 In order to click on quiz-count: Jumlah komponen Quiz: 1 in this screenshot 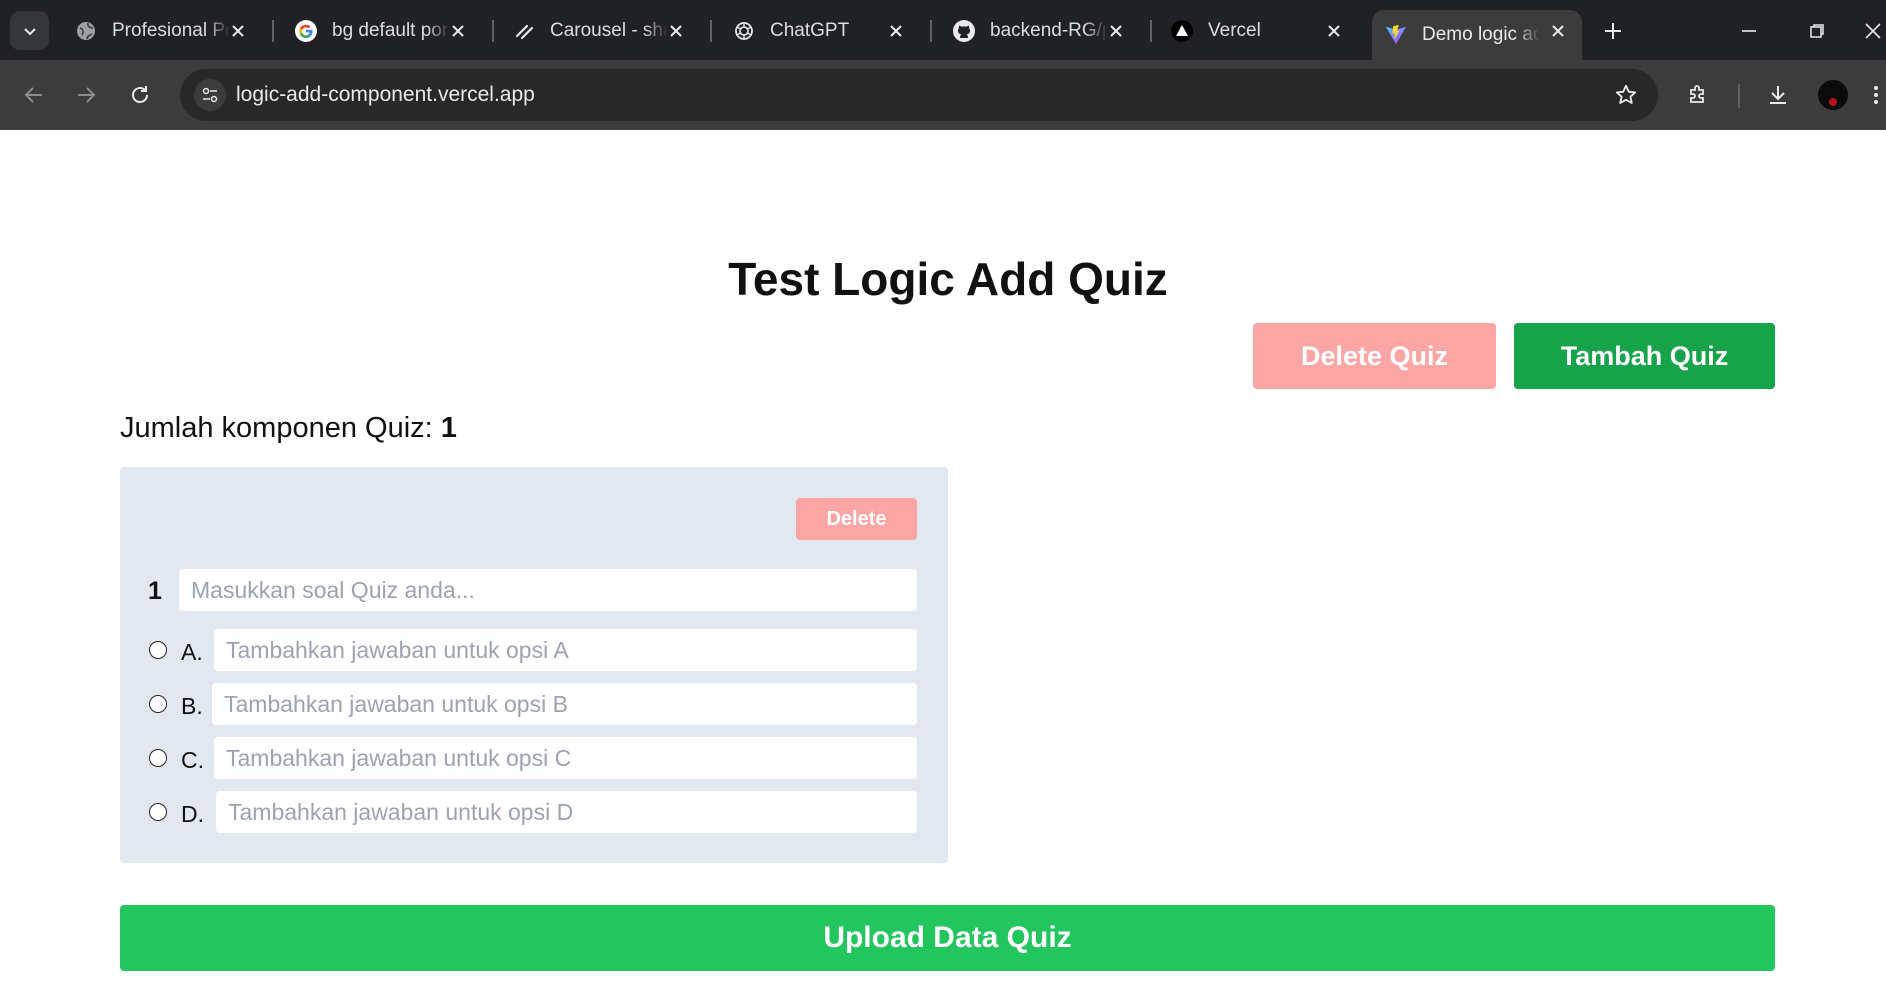, I will do `click(288, 428)`.